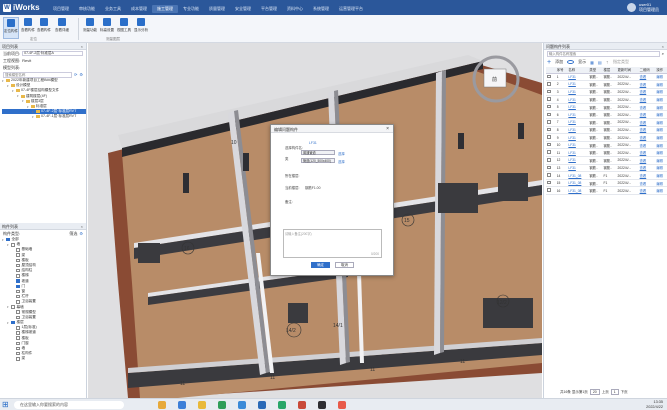 This screenshot has height=410, width=667. I want to click on explorer-icon, so click(162, 405).